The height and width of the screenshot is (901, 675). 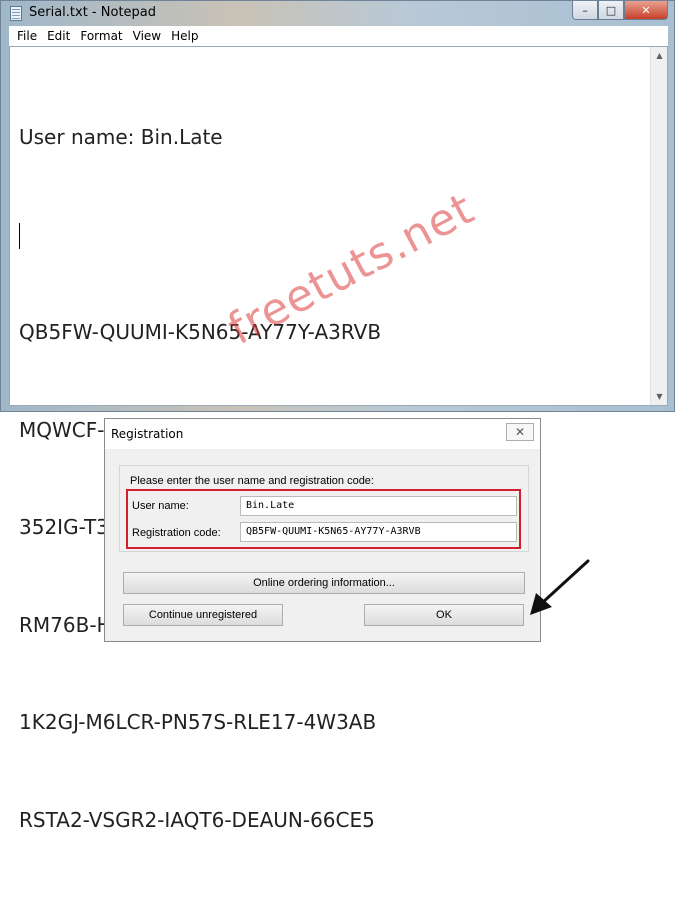 What do you see at coordinates (646, 10) in the screenshot?
I see `close-button: ✕` at bounding box center [646, 10].